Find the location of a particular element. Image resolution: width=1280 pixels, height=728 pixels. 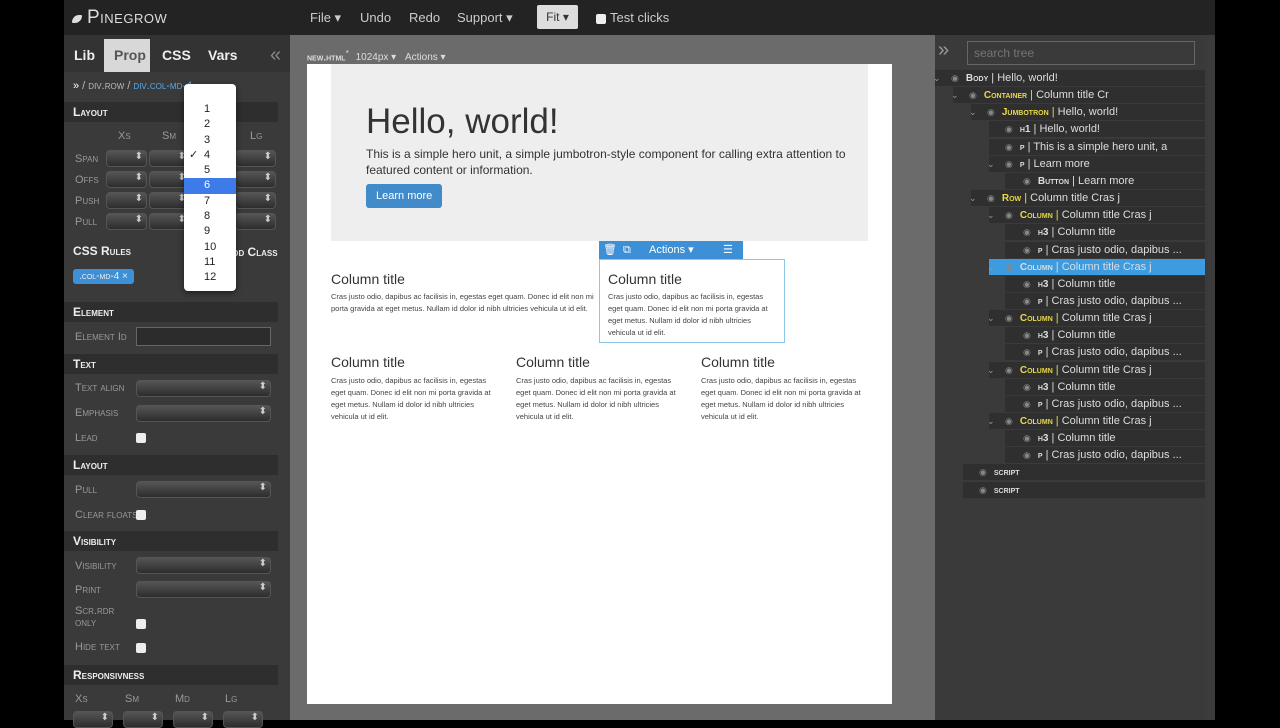

tree-node: ◉ p | This is a simple hero unit, a is located at coordinates (1097, 146).